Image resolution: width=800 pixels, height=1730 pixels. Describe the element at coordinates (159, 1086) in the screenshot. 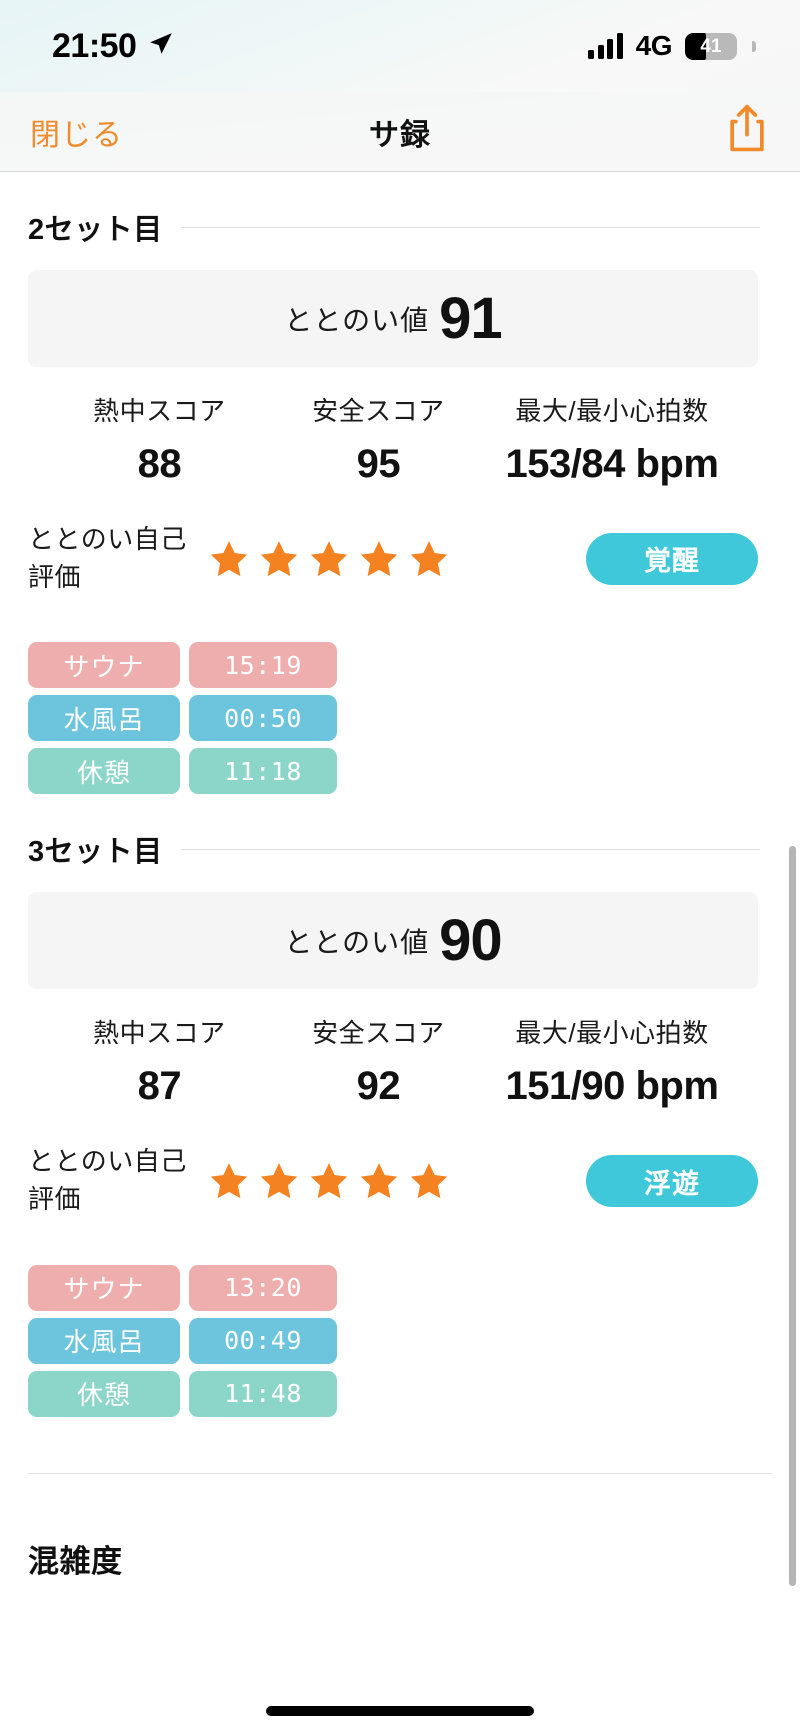

I see `stat-value: 87` at that location.